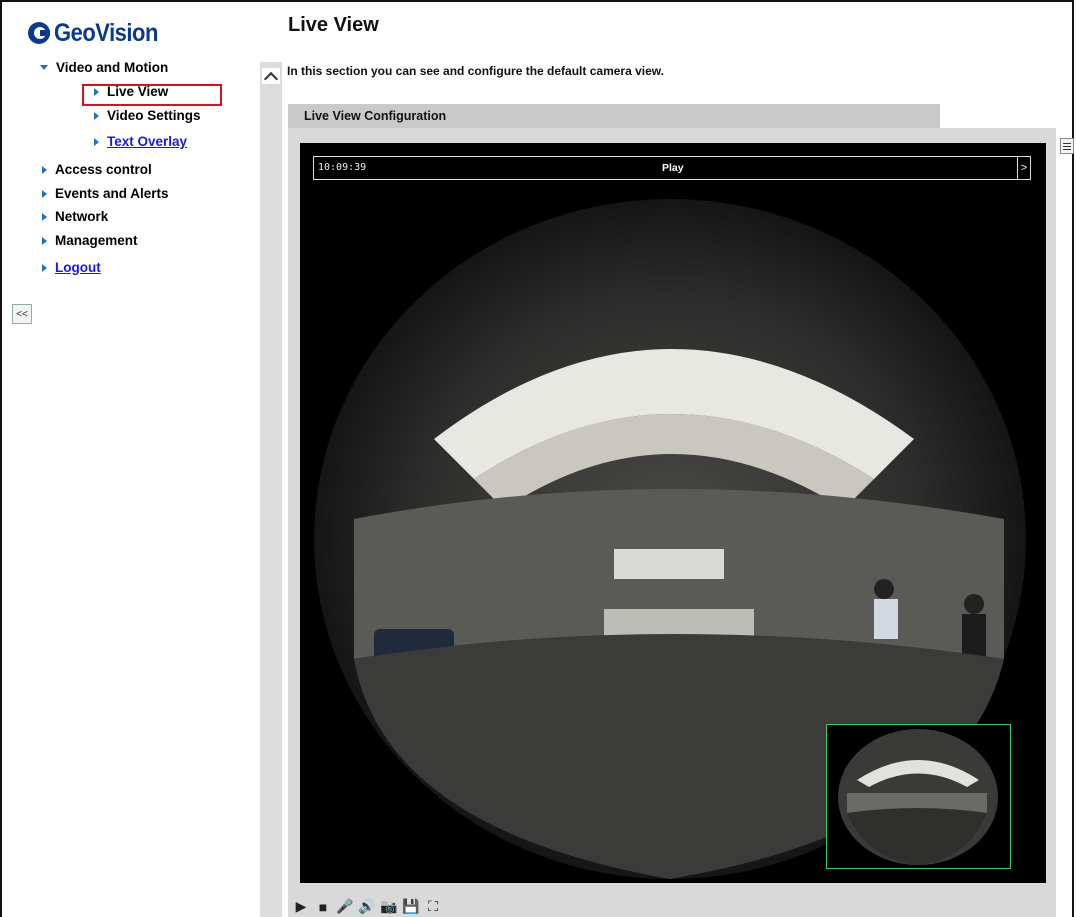 This screenshot has width=1076, height=917. Describe the element at coordinates (147, 141) in the screenshot. I see `nav-label: Text Overlay` at that location.